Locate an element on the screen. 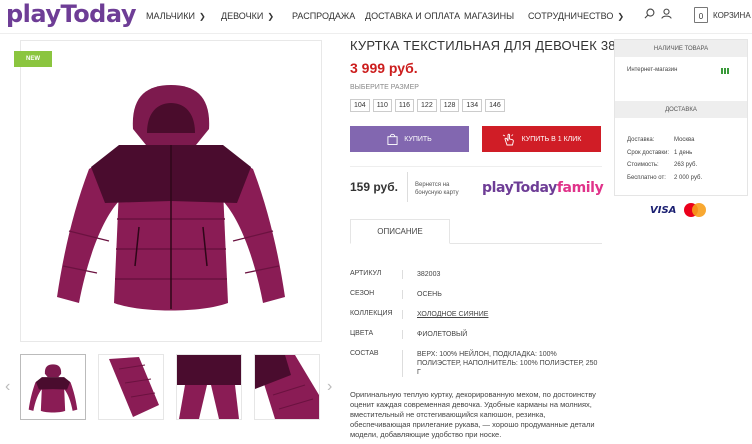 The height and width of the screenshot is (444, 752). size-option: 122 is located at coordinates (427, 105).